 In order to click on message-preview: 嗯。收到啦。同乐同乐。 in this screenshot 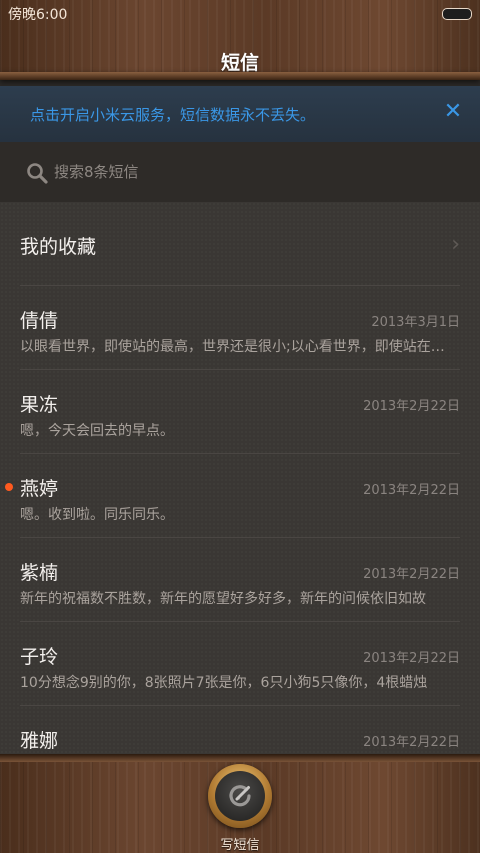, I will do `click(97, 515)`.